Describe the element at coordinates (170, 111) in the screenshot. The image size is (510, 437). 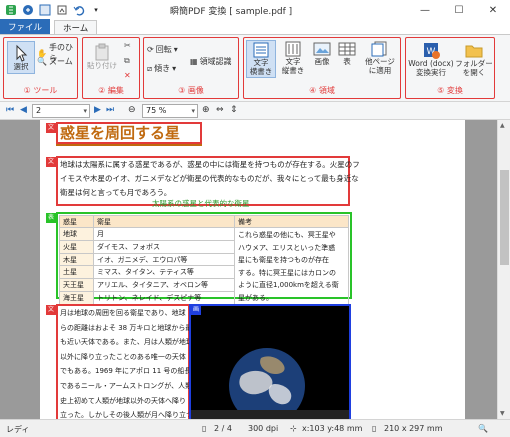
I see `zoom-level-select: 75 % ▾` at that location.